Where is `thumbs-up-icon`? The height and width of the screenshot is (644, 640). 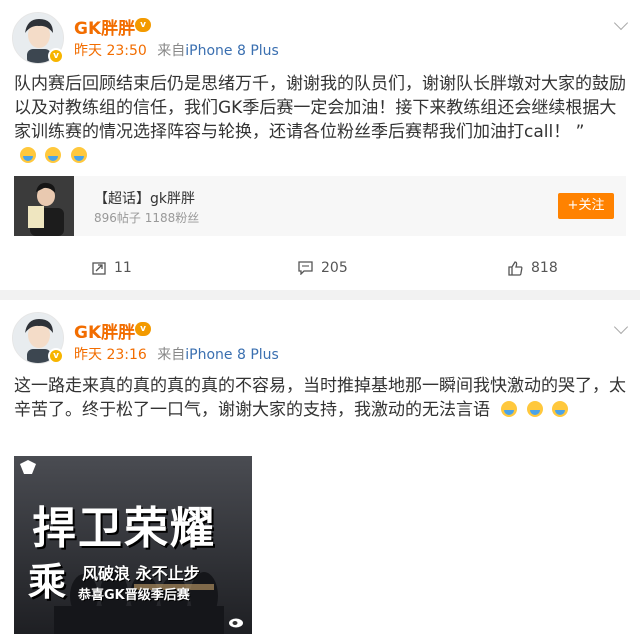 thumbs-up-icon is located at coordinates (515, 268).